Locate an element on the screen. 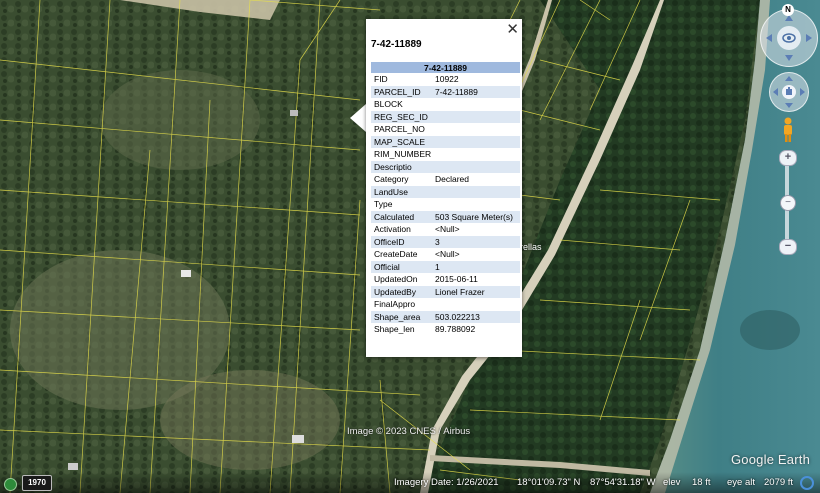  eye-alt-value: 2079 ft is located at coordinates (779, 482).